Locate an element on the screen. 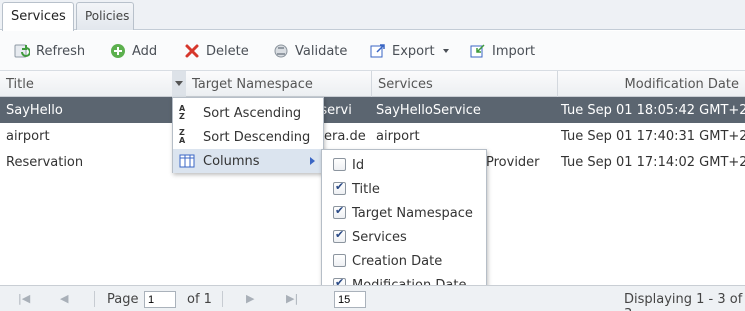  column-toggle-id: Id is located at coordinates (404, 165).